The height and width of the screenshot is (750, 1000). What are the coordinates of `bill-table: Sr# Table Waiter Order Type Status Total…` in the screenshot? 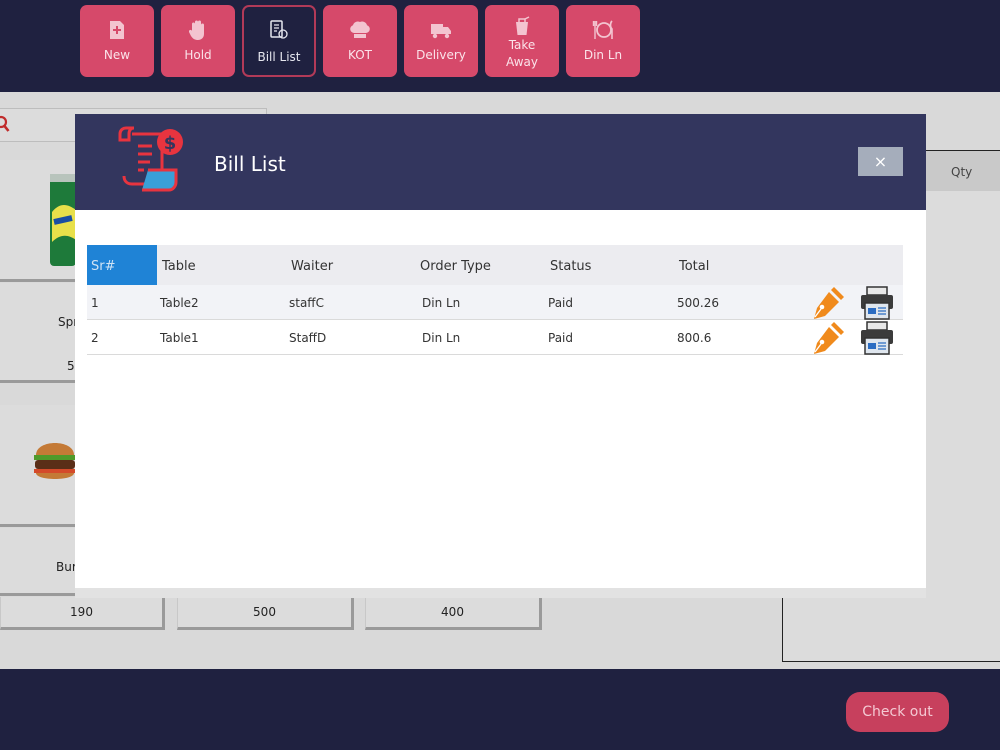 It's located at (495, 300).